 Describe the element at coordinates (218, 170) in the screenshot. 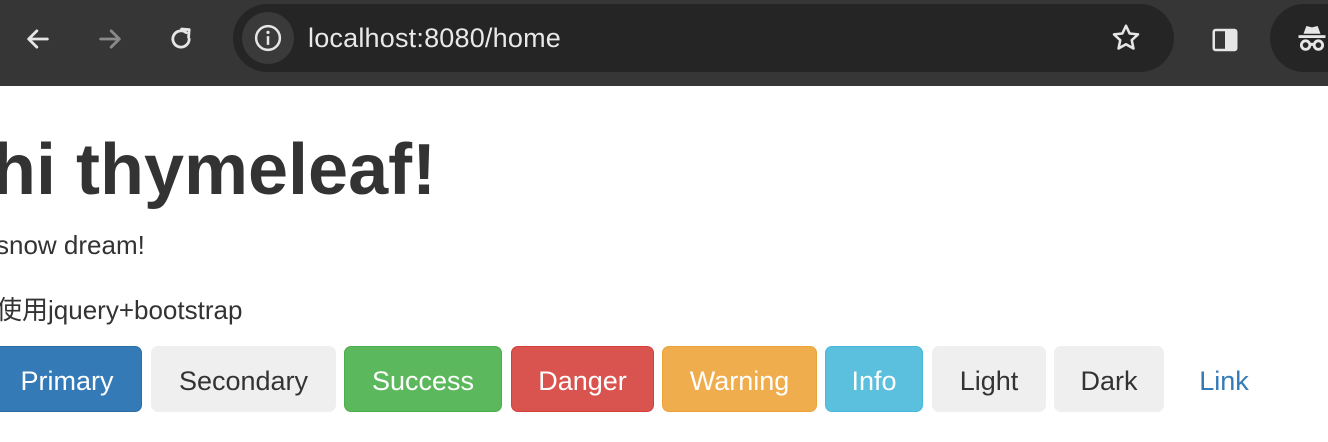

I see `page-heading: hi thymeleaf!` at that location.